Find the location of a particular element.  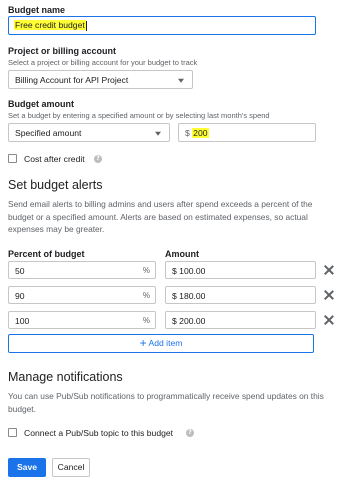

billing-account-select: Billing Account for API Project is located at coordinates (100, 79).